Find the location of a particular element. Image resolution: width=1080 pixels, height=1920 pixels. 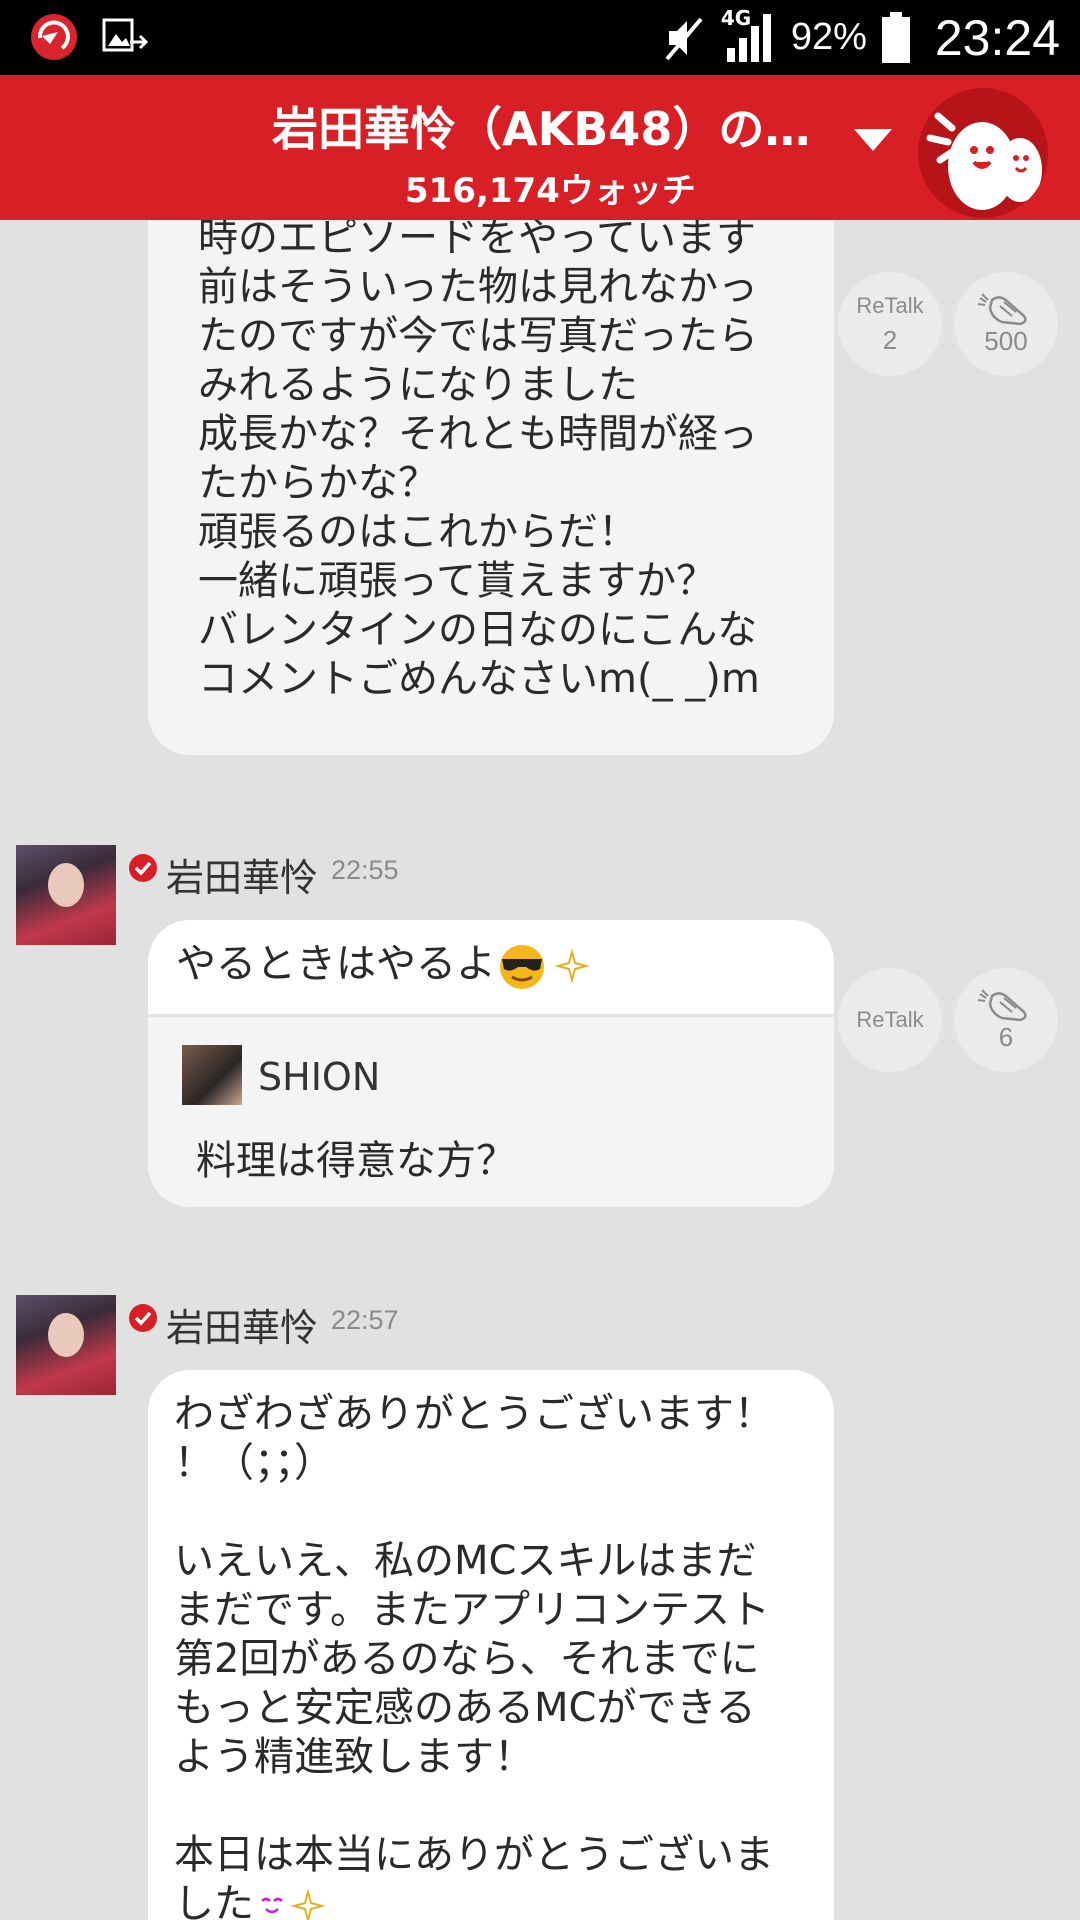

clap-button: 500 is located at coordinates (1006, 324).